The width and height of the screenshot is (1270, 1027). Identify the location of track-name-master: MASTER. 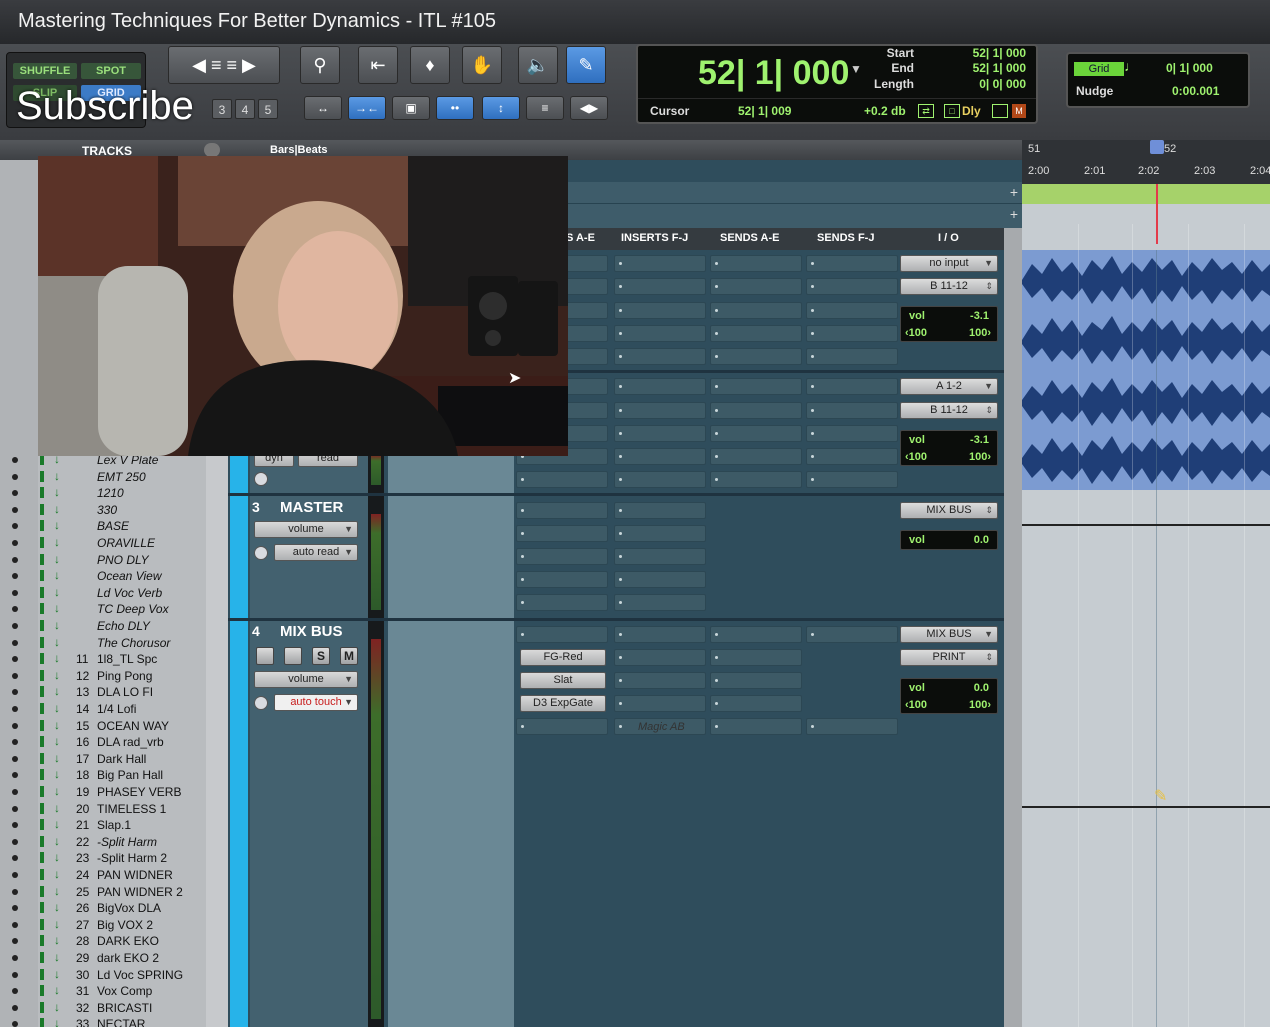
(311, 507).